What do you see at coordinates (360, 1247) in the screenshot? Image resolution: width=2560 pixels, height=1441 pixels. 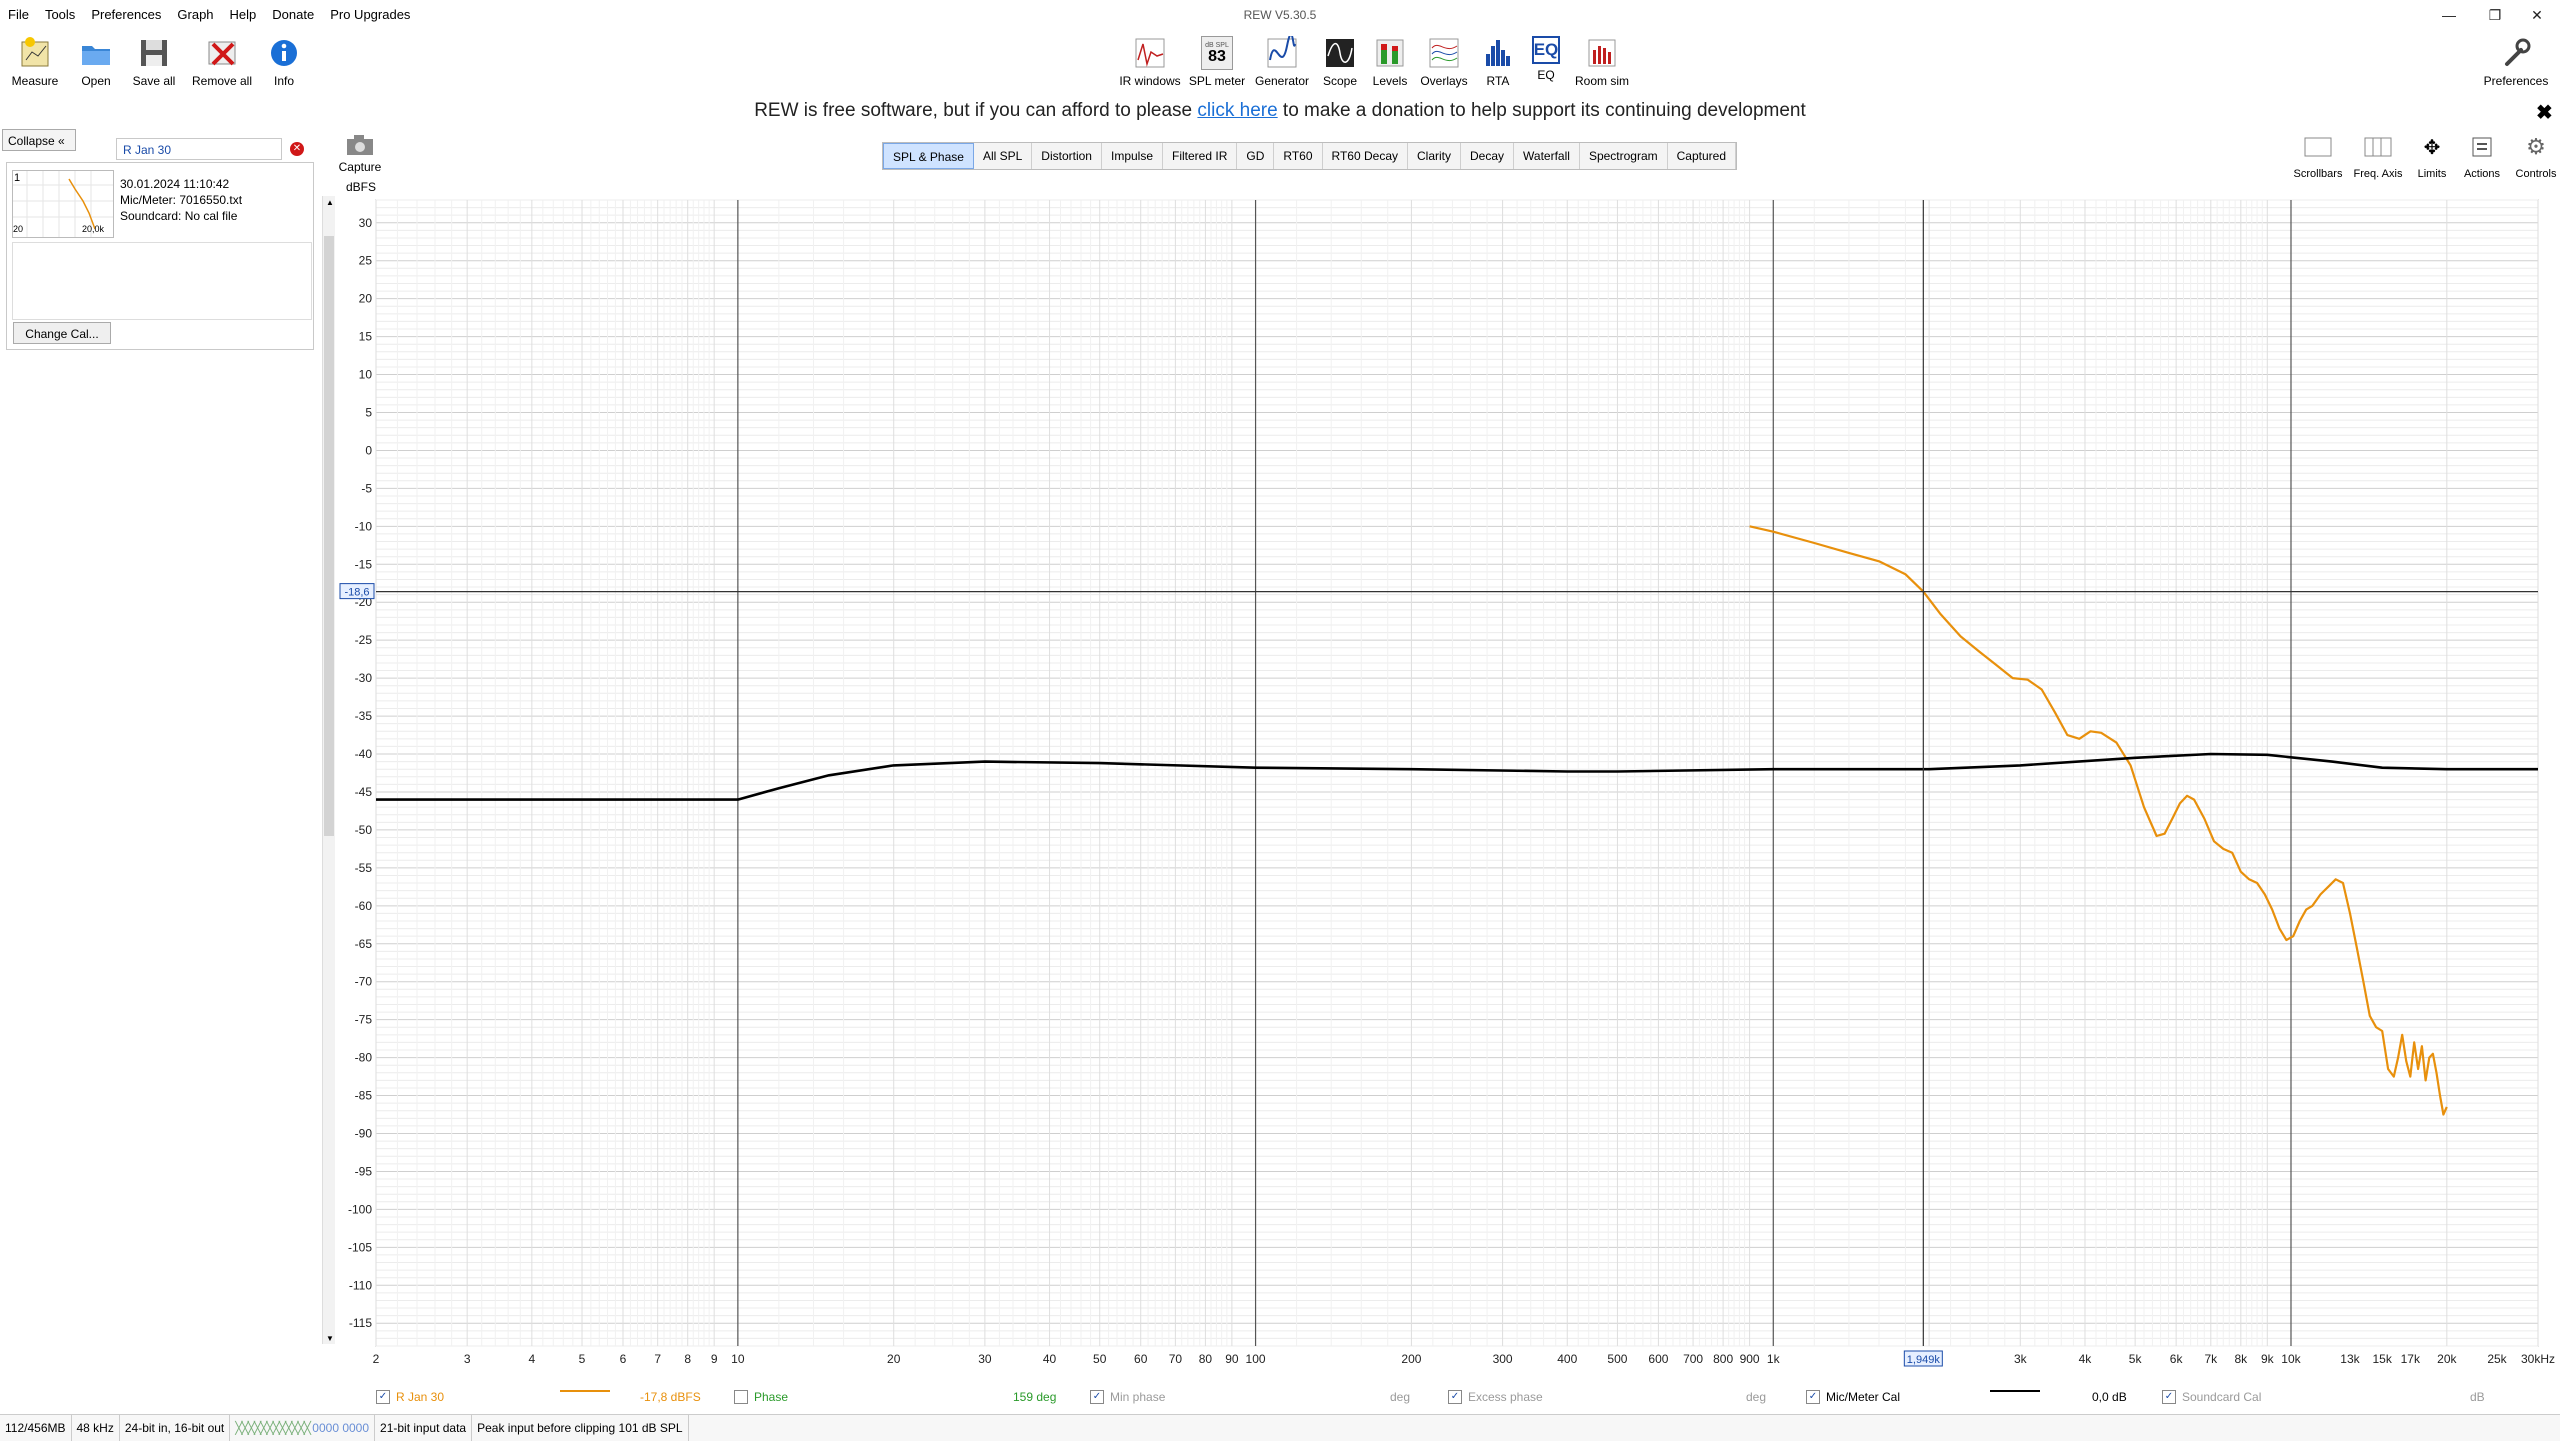 I see `y-tick-label: -105` at bounding box center [360, 1247].